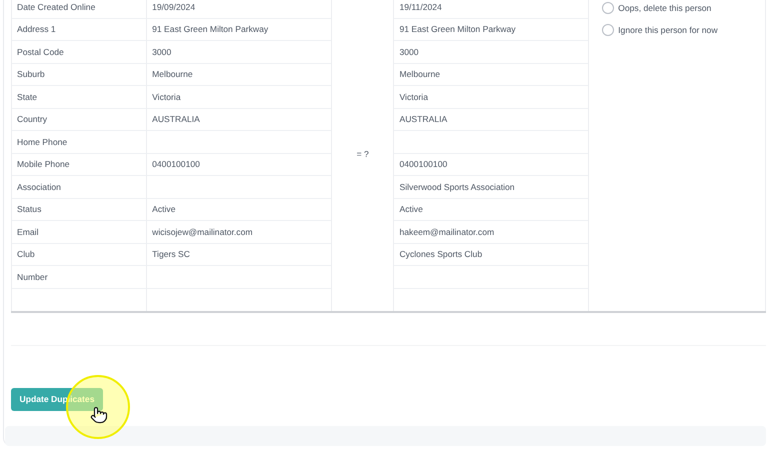 This screenshot has width=770, height=450. Describe the element at coordinates (79, 255) in the screenshot. I see `field-label: Club` at that location.